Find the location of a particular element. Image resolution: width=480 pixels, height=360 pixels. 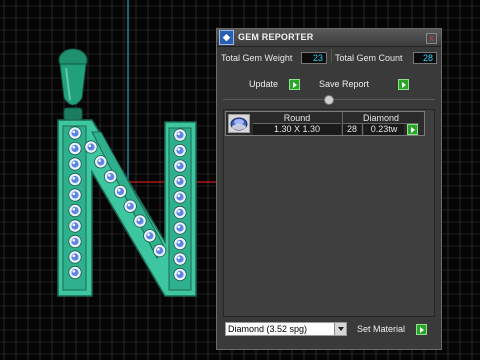

letter-n-model is located at coordinates (127, 208).